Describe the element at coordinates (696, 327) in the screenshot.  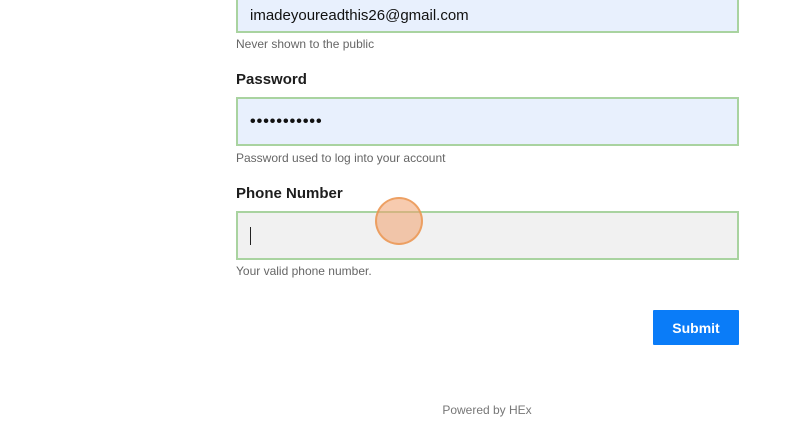
I see `submit-button: Submit` at that location.